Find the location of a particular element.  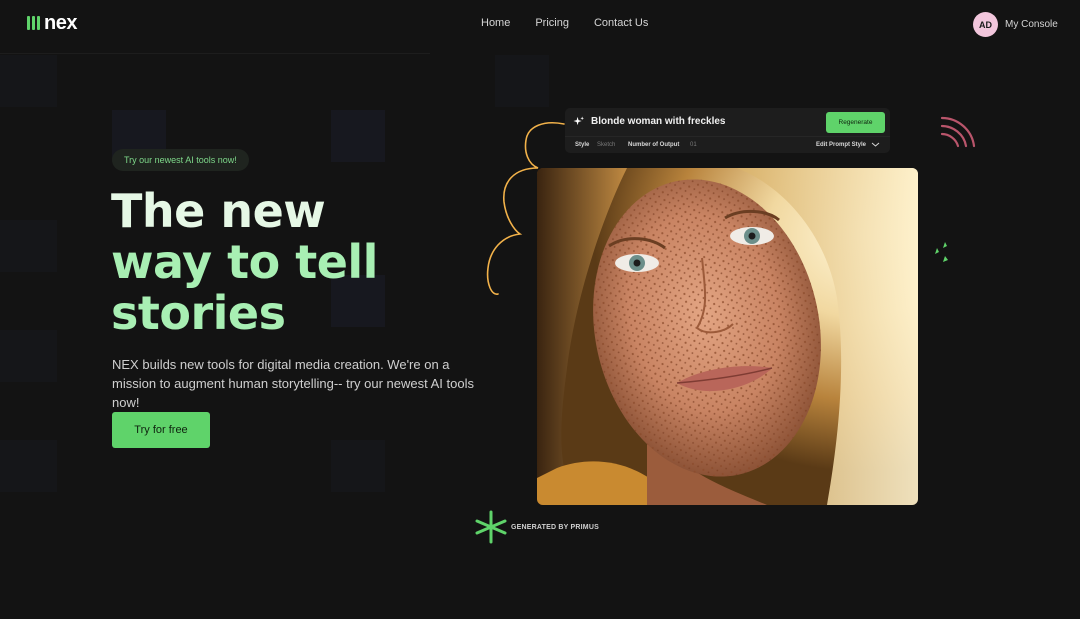

nav-pricing: Pricing is located at coordinates (552, 23).